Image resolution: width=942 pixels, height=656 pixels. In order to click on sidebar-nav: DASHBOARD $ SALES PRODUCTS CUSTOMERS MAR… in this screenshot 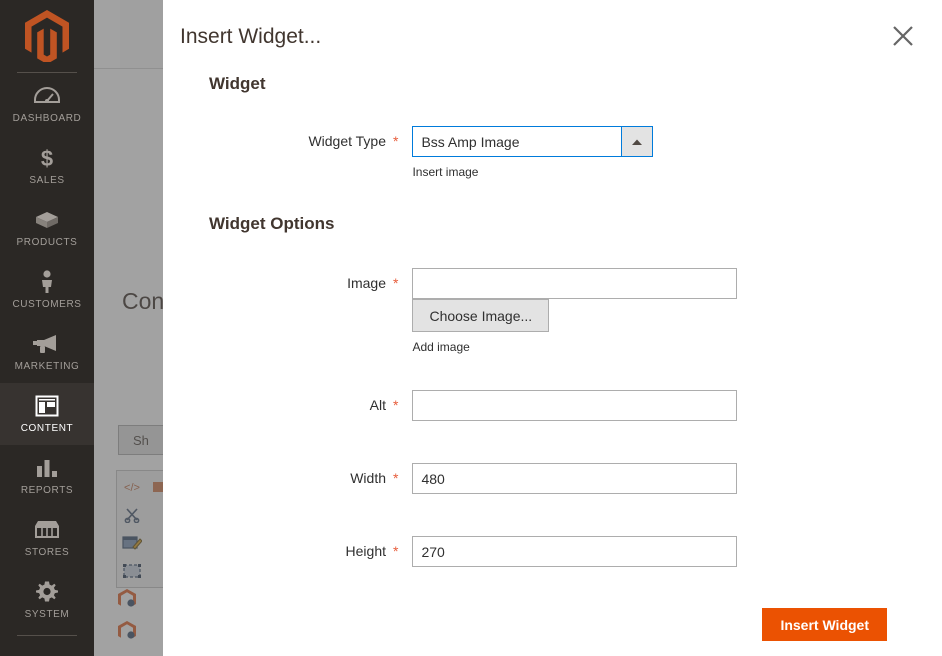, I will do `click(47, 352)`.